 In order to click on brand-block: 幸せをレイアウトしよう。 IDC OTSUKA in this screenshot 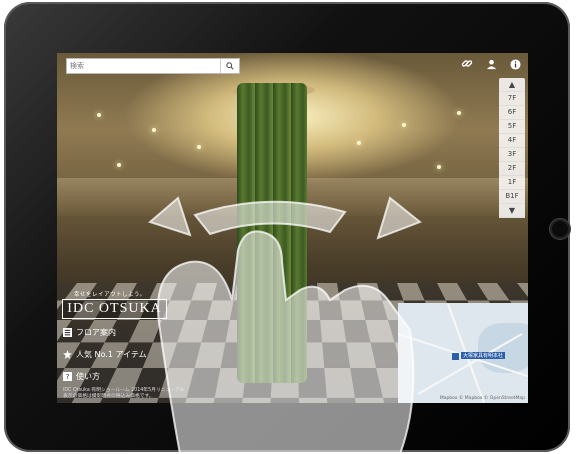, I will do `click(114, 304)`.